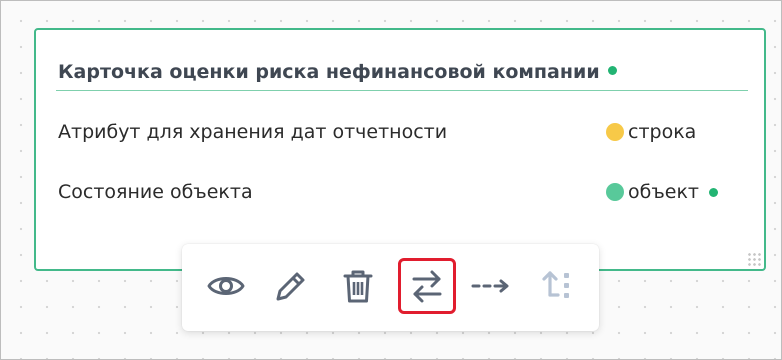 The height and width of the screenshot is (360, 782). Describe the element at coordinates (390, 287) in the screenshot. I see `action-toolbar` at that location.